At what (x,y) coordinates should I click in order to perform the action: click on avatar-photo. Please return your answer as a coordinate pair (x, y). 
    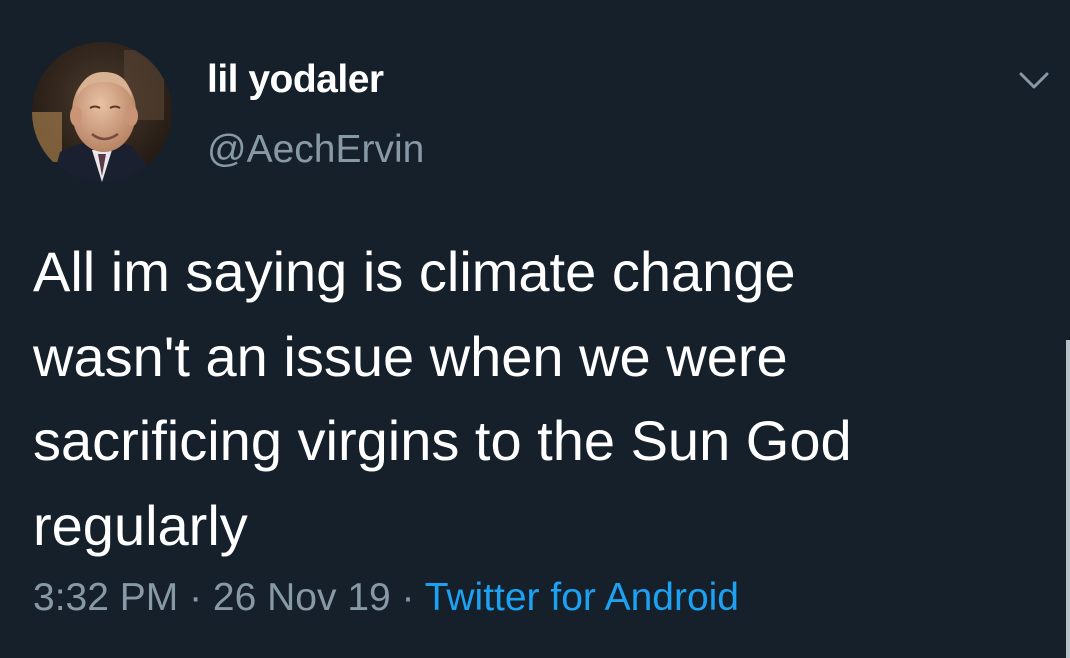
    Looking at the image, I should click on (102, 112).